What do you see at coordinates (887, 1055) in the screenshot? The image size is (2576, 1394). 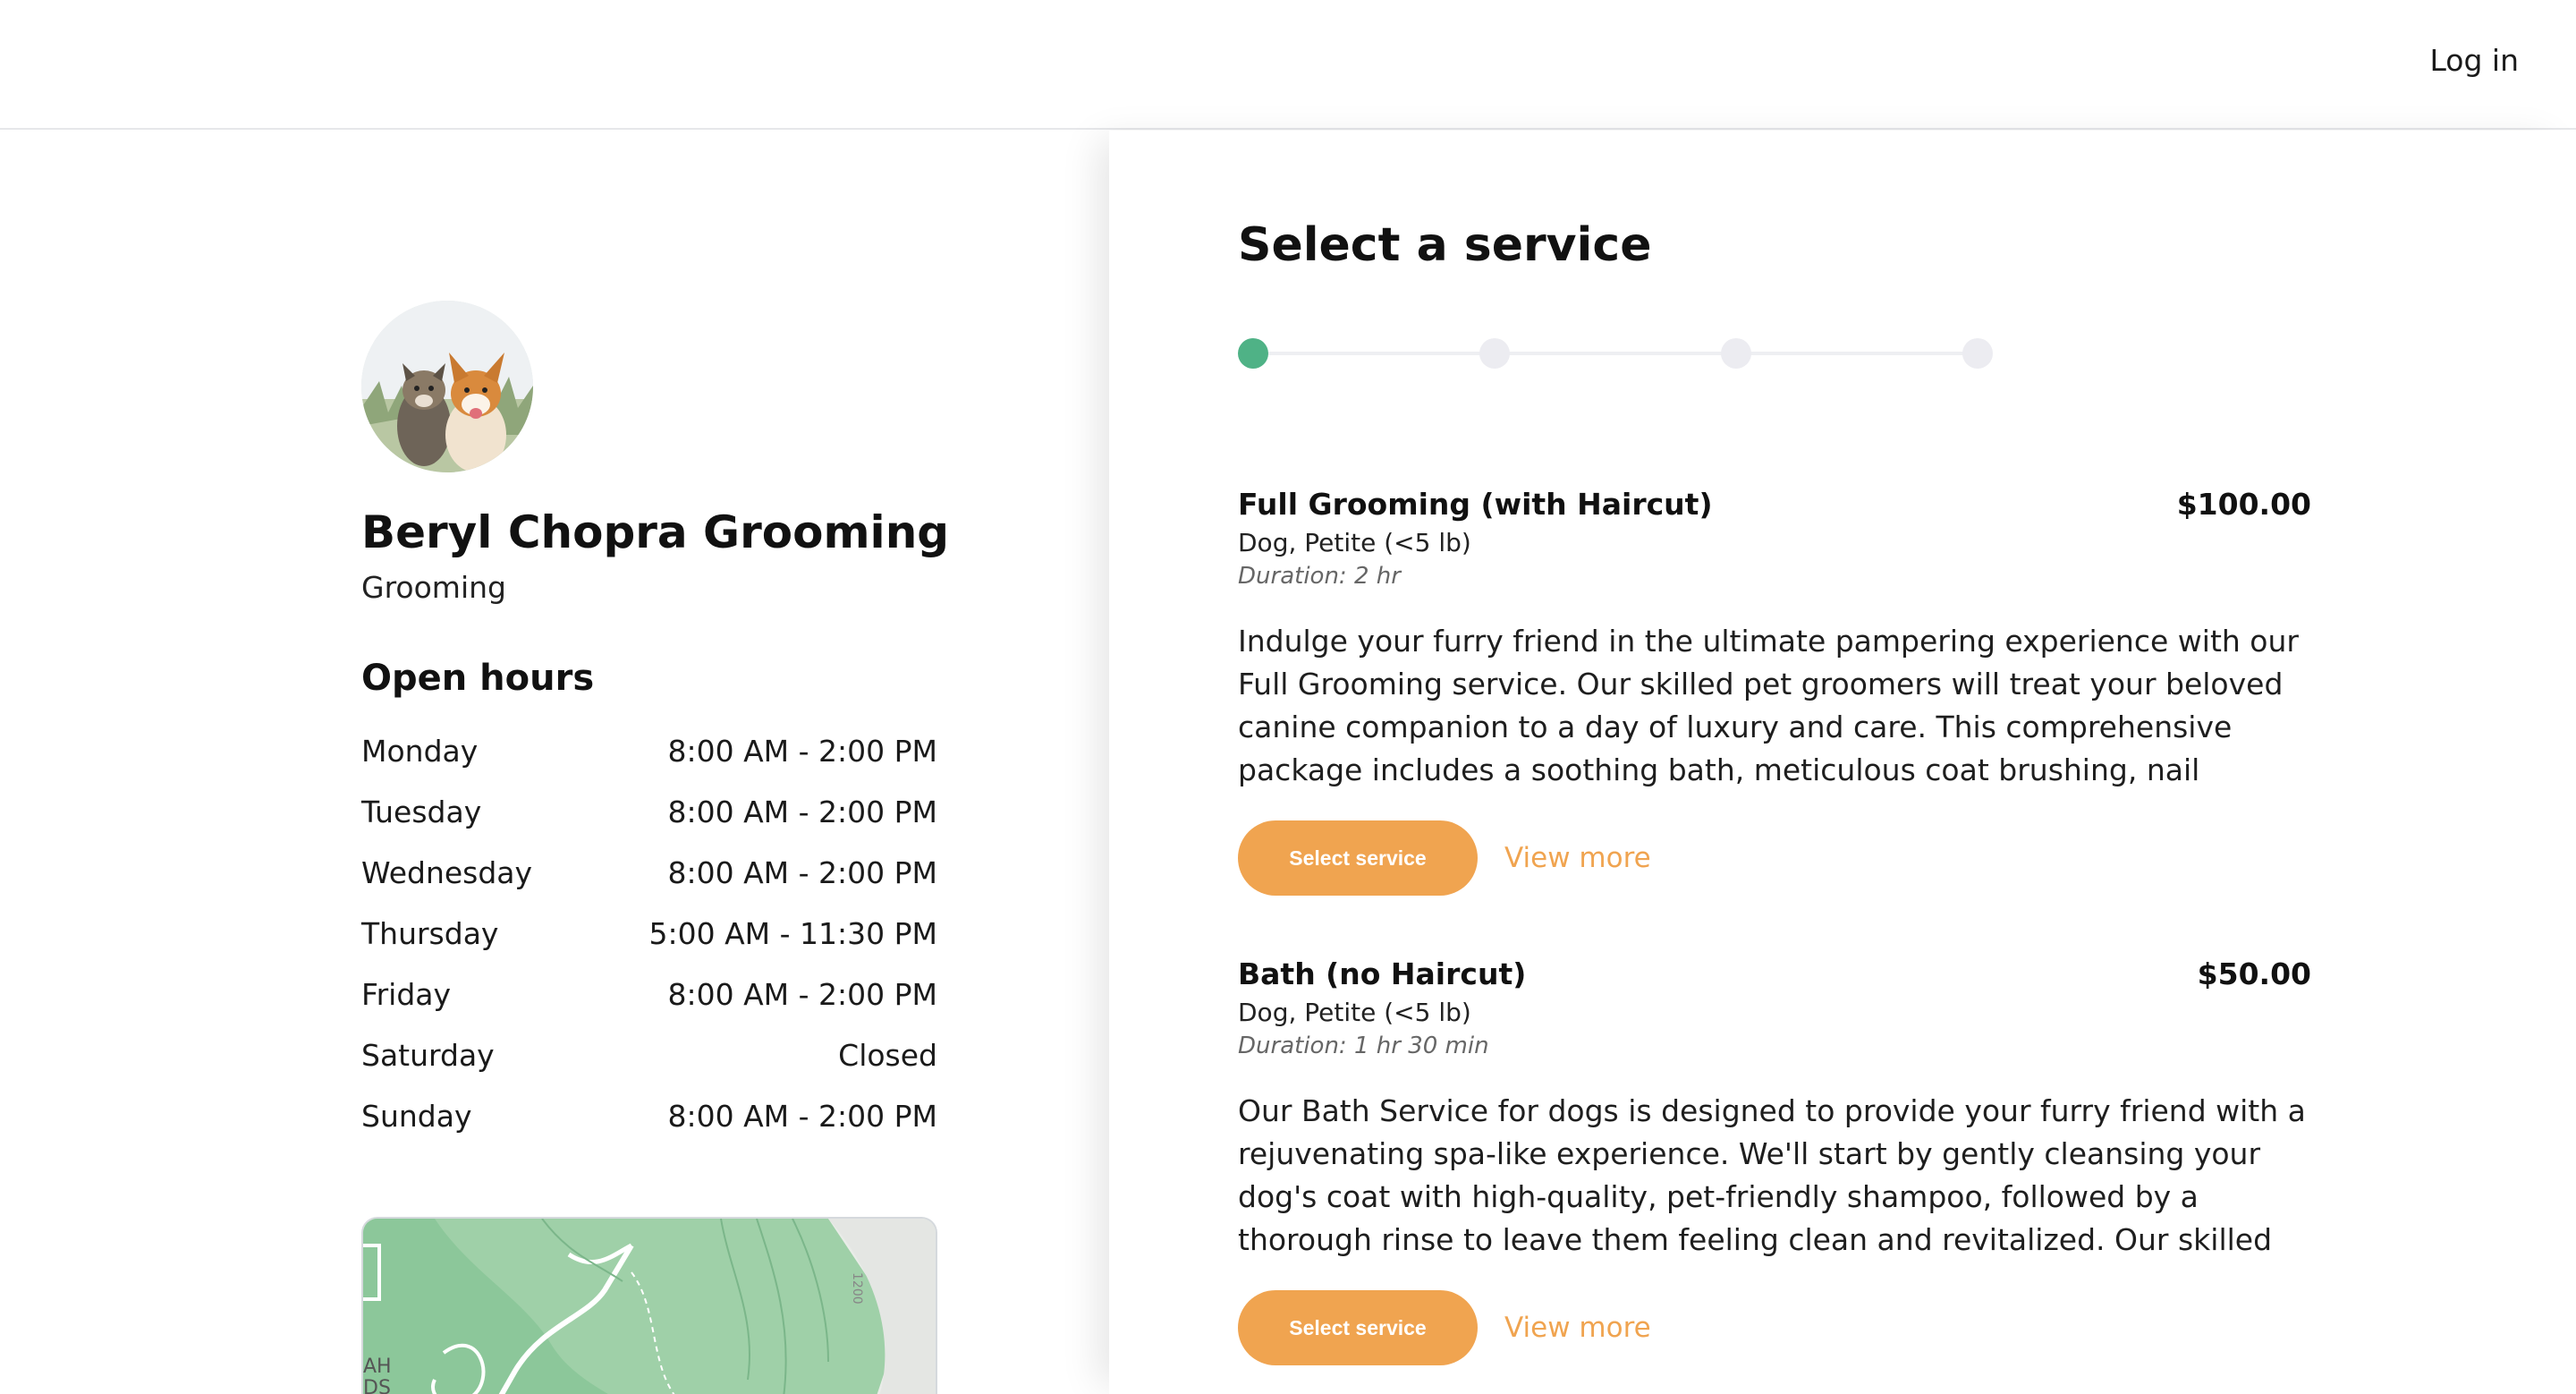 I see `hours-time: Closed` at bounding box center [887, 1055].